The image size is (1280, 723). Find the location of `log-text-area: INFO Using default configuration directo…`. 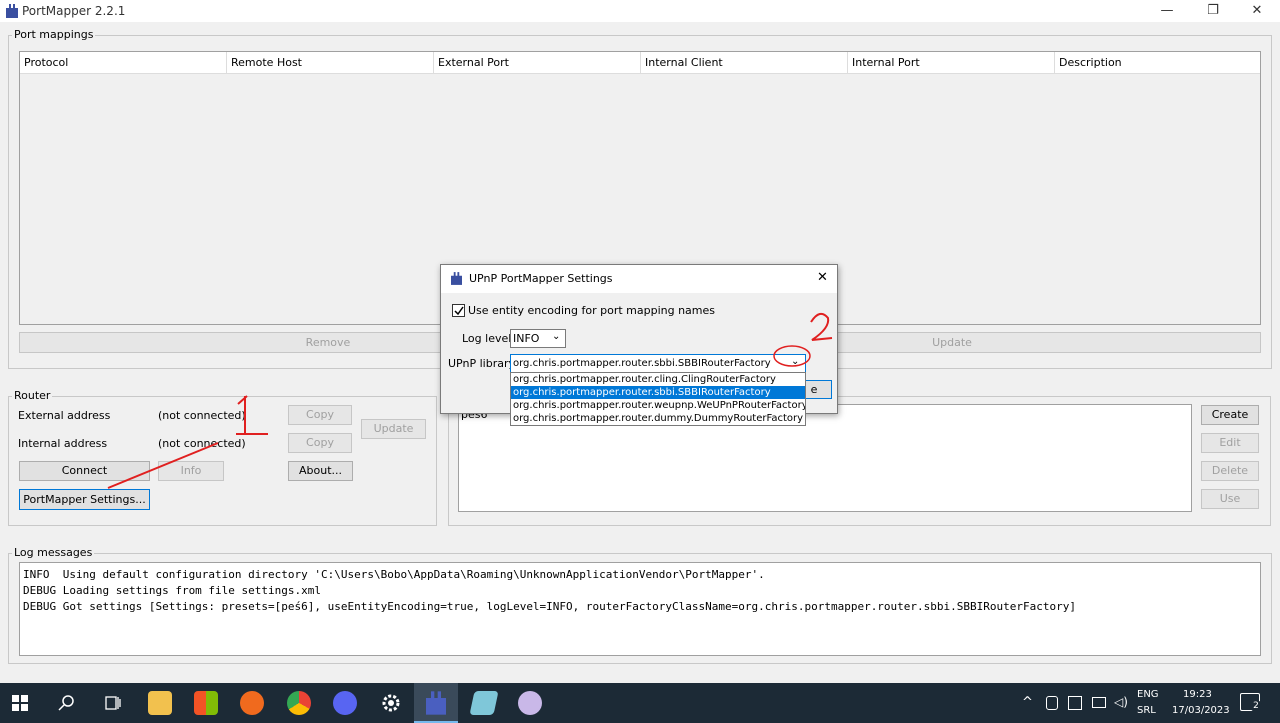

log-text-area: INFO Using default configuration directo… is located at coordinates (640, 609).